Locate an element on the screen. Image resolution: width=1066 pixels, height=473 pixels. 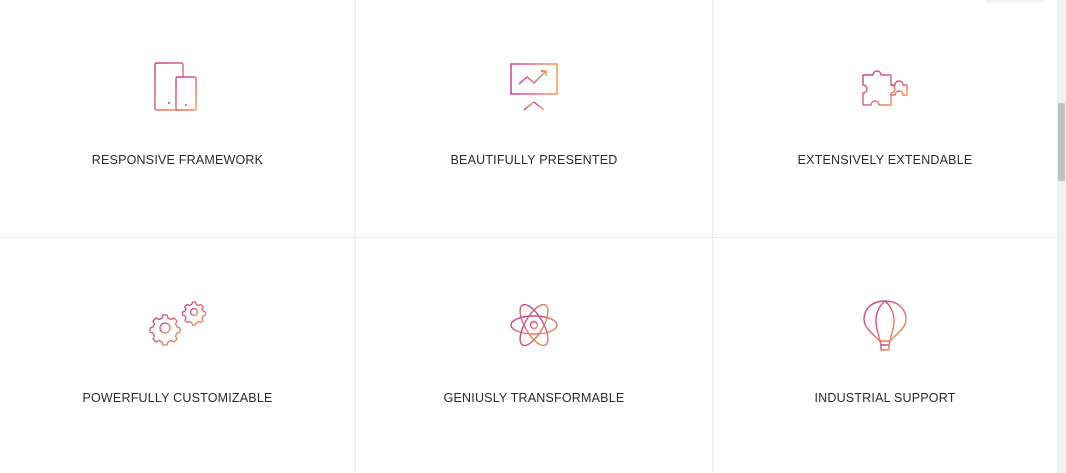
hot-air-balloon-icon is located at coordinates (885, 325).